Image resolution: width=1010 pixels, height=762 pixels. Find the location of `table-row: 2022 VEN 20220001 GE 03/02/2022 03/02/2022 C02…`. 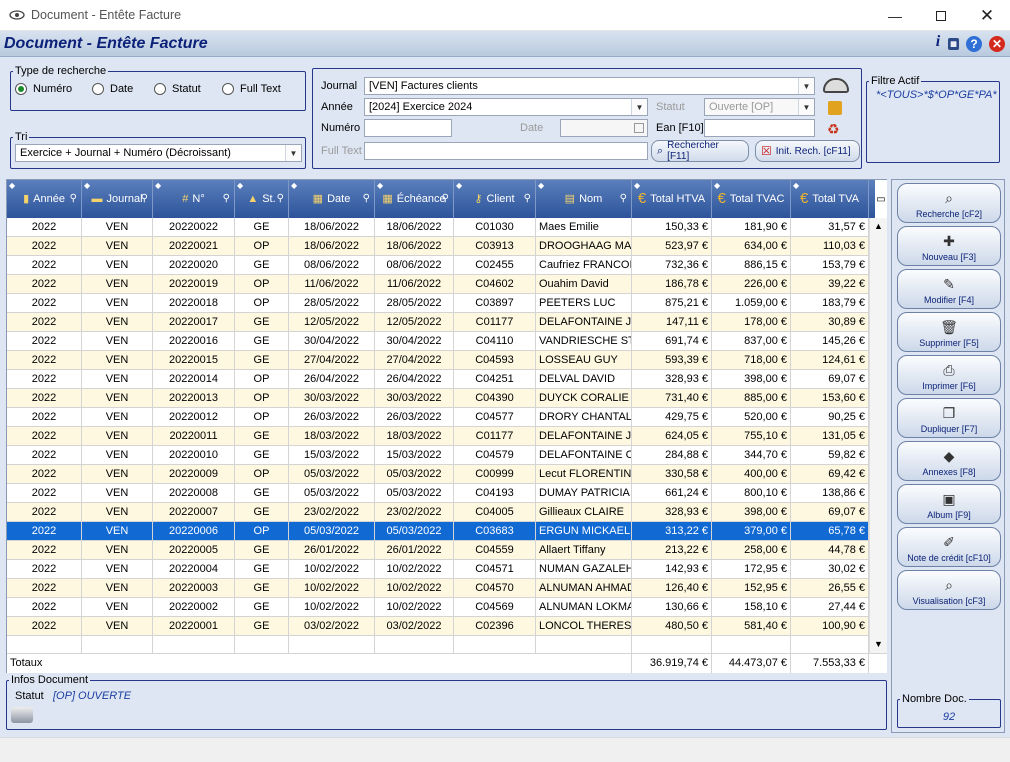

table-row: 2022 VEN 20220001 GE 03/02/2022 03/02/2022 C02… is located at coordinates (438, 626).